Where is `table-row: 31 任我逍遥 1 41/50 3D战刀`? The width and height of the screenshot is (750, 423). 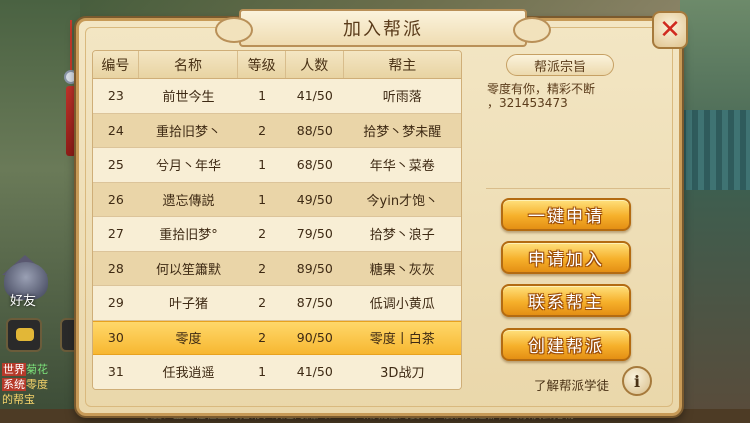 table-row: 31 任我逍遥 1 41/50 3D战刀 is located at coordinates (277, 372).